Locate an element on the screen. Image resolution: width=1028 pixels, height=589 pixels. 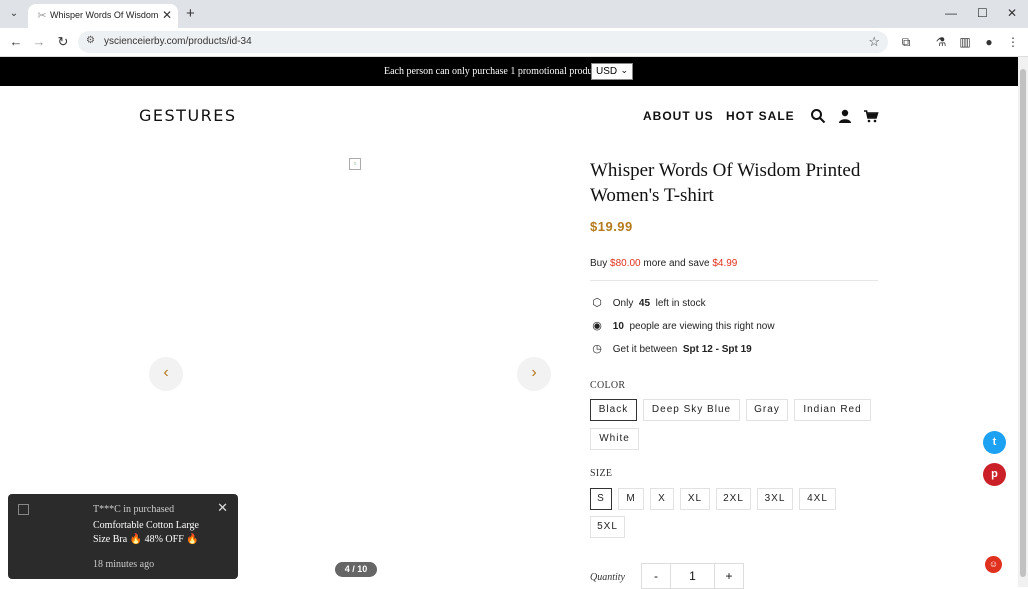
color-option-white: White is located at coordinates (614, 439).